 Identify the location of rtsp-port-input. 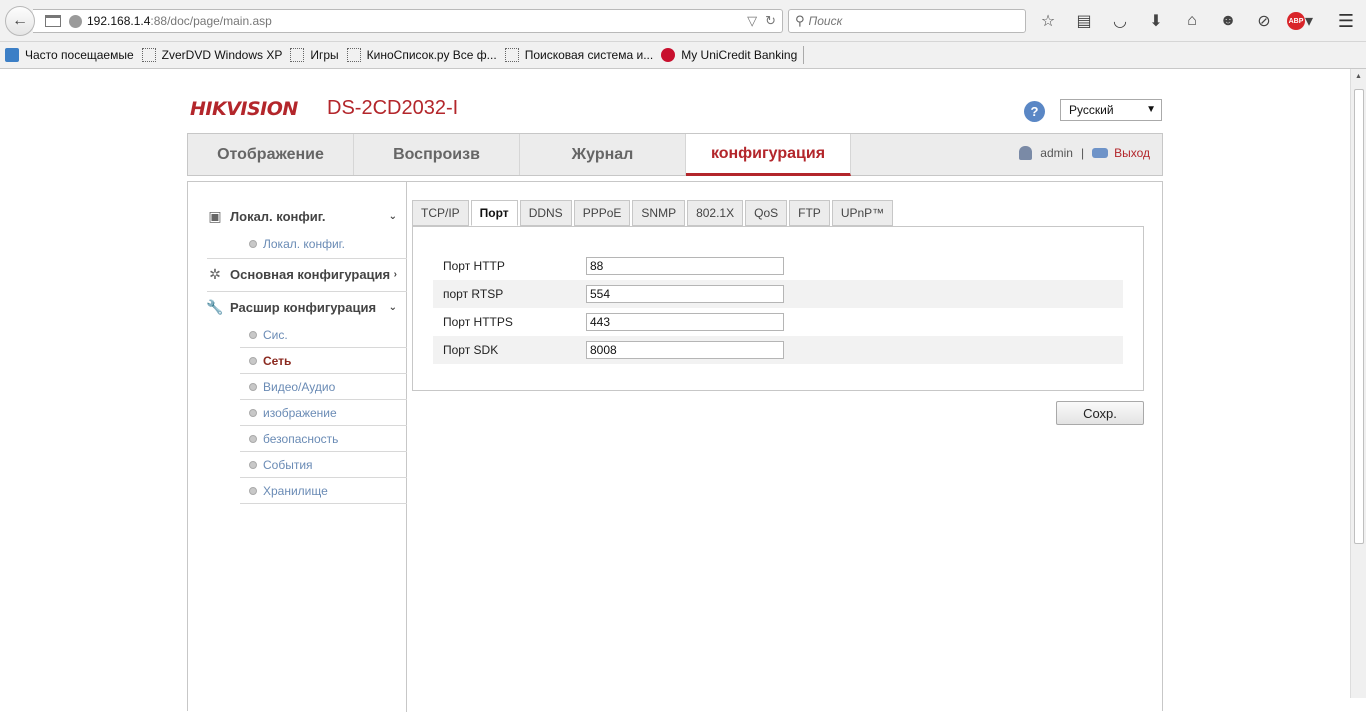
(685, 294).